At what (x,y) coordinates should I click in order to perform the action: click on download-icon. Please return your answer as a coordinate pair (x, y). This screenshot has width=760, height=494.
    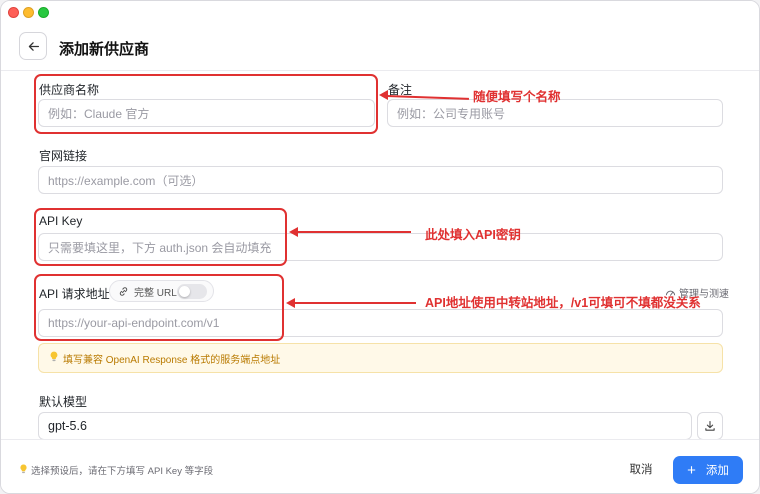
    Looking at the image, I should click on (710, 425).